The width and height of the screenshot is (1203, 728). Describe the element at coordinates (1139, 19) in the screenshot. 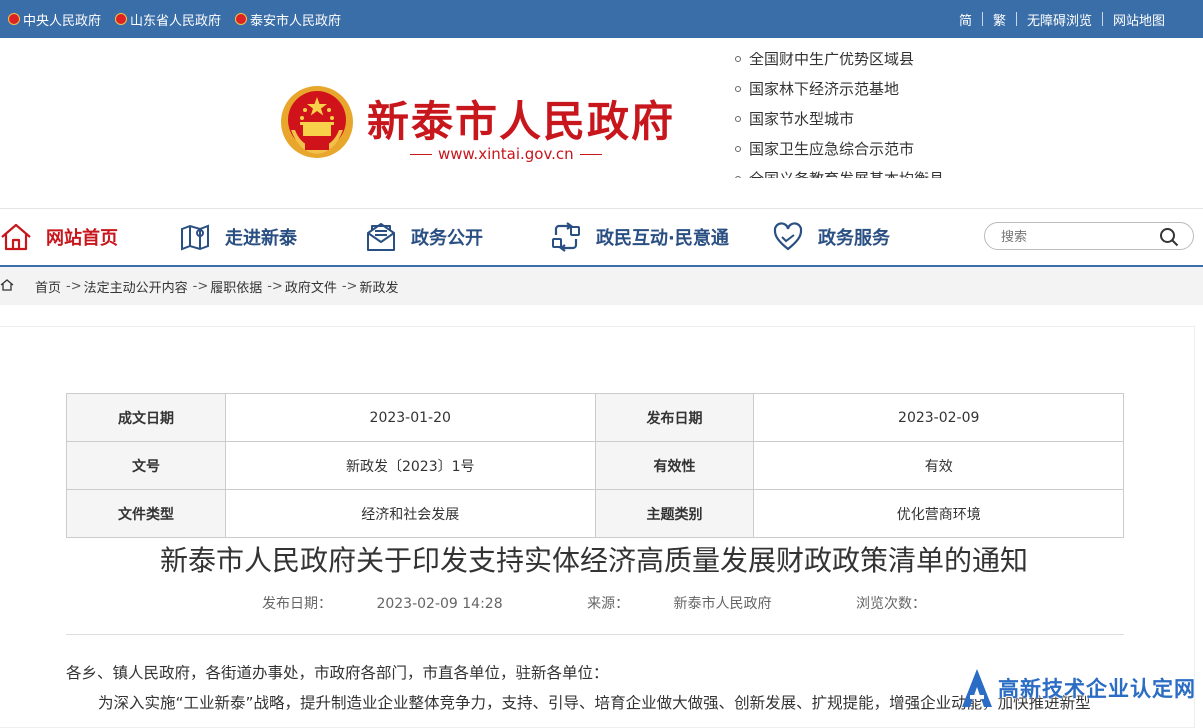

I see `sitemap-link: 网站地图` at that location.